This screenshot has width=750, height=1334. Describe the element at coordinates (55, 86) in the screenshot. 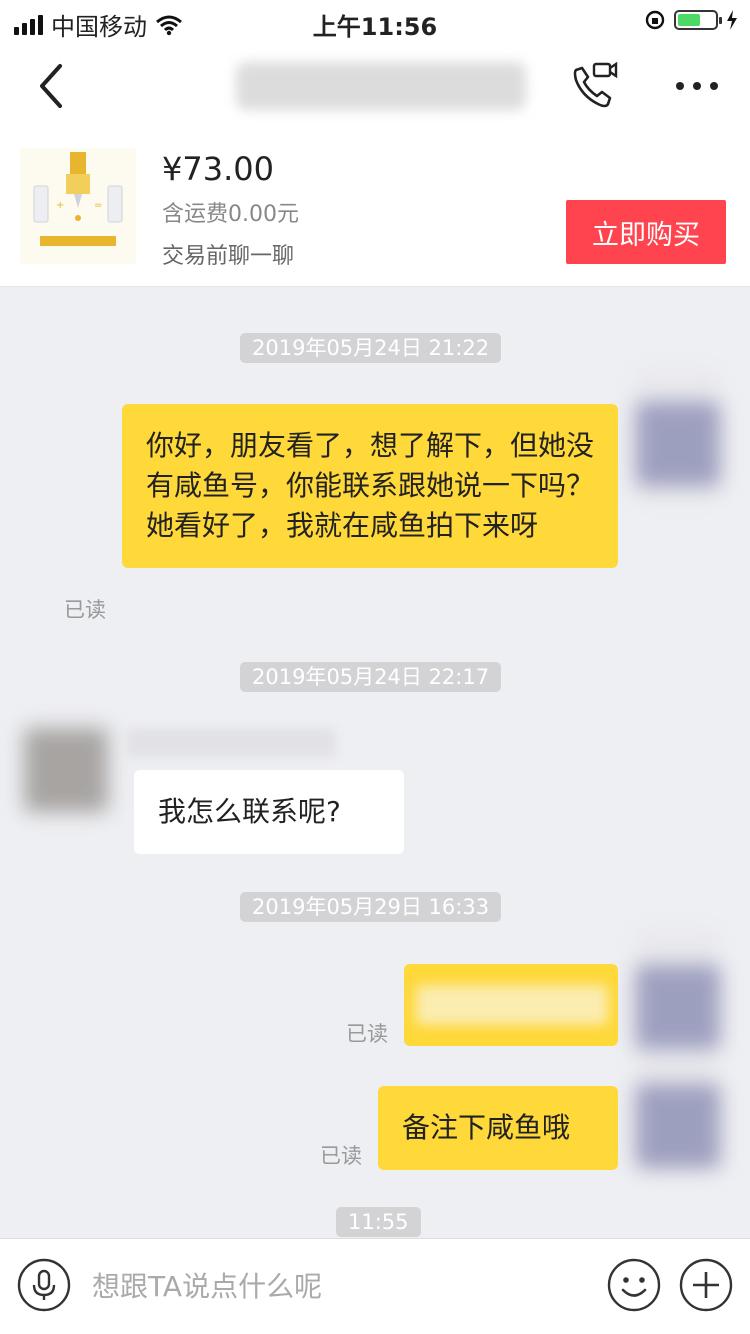

I see `back-chevron-icon` at that location.